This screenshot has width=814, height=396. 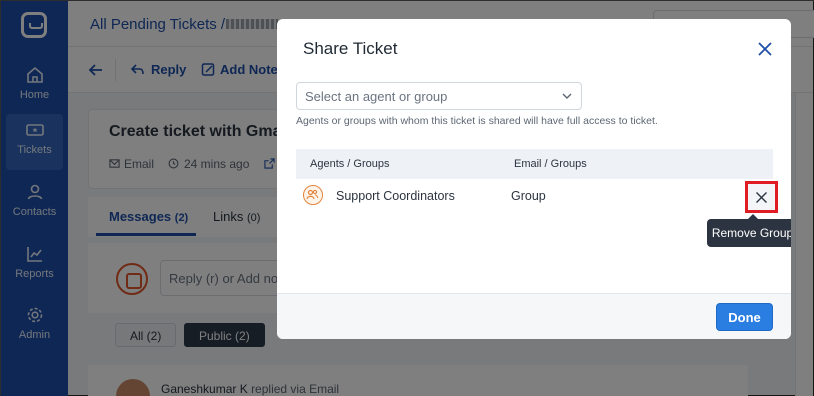 What do you see at coordinates (567, 96) in the screenshot?
I see `chevron-down-icon` at bounding box center [567, 96].